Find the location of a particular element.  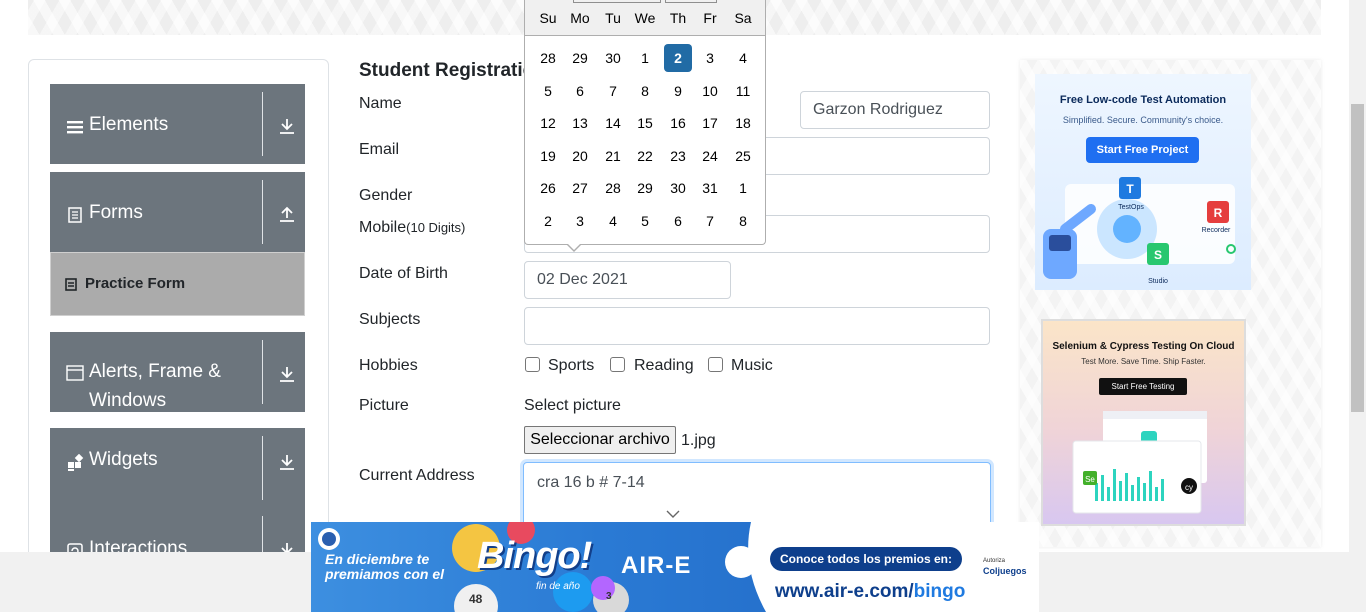

node-testops: TestOps is located at coordinates (1131, 207).